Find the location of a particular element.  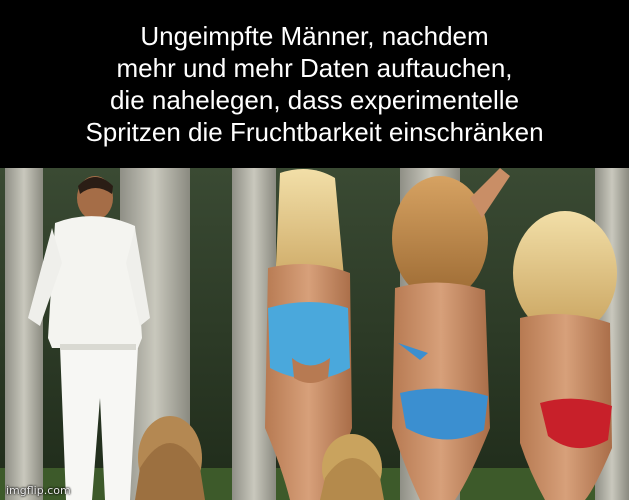

watermark: imgflip.com is located at coordinates (38, 490).